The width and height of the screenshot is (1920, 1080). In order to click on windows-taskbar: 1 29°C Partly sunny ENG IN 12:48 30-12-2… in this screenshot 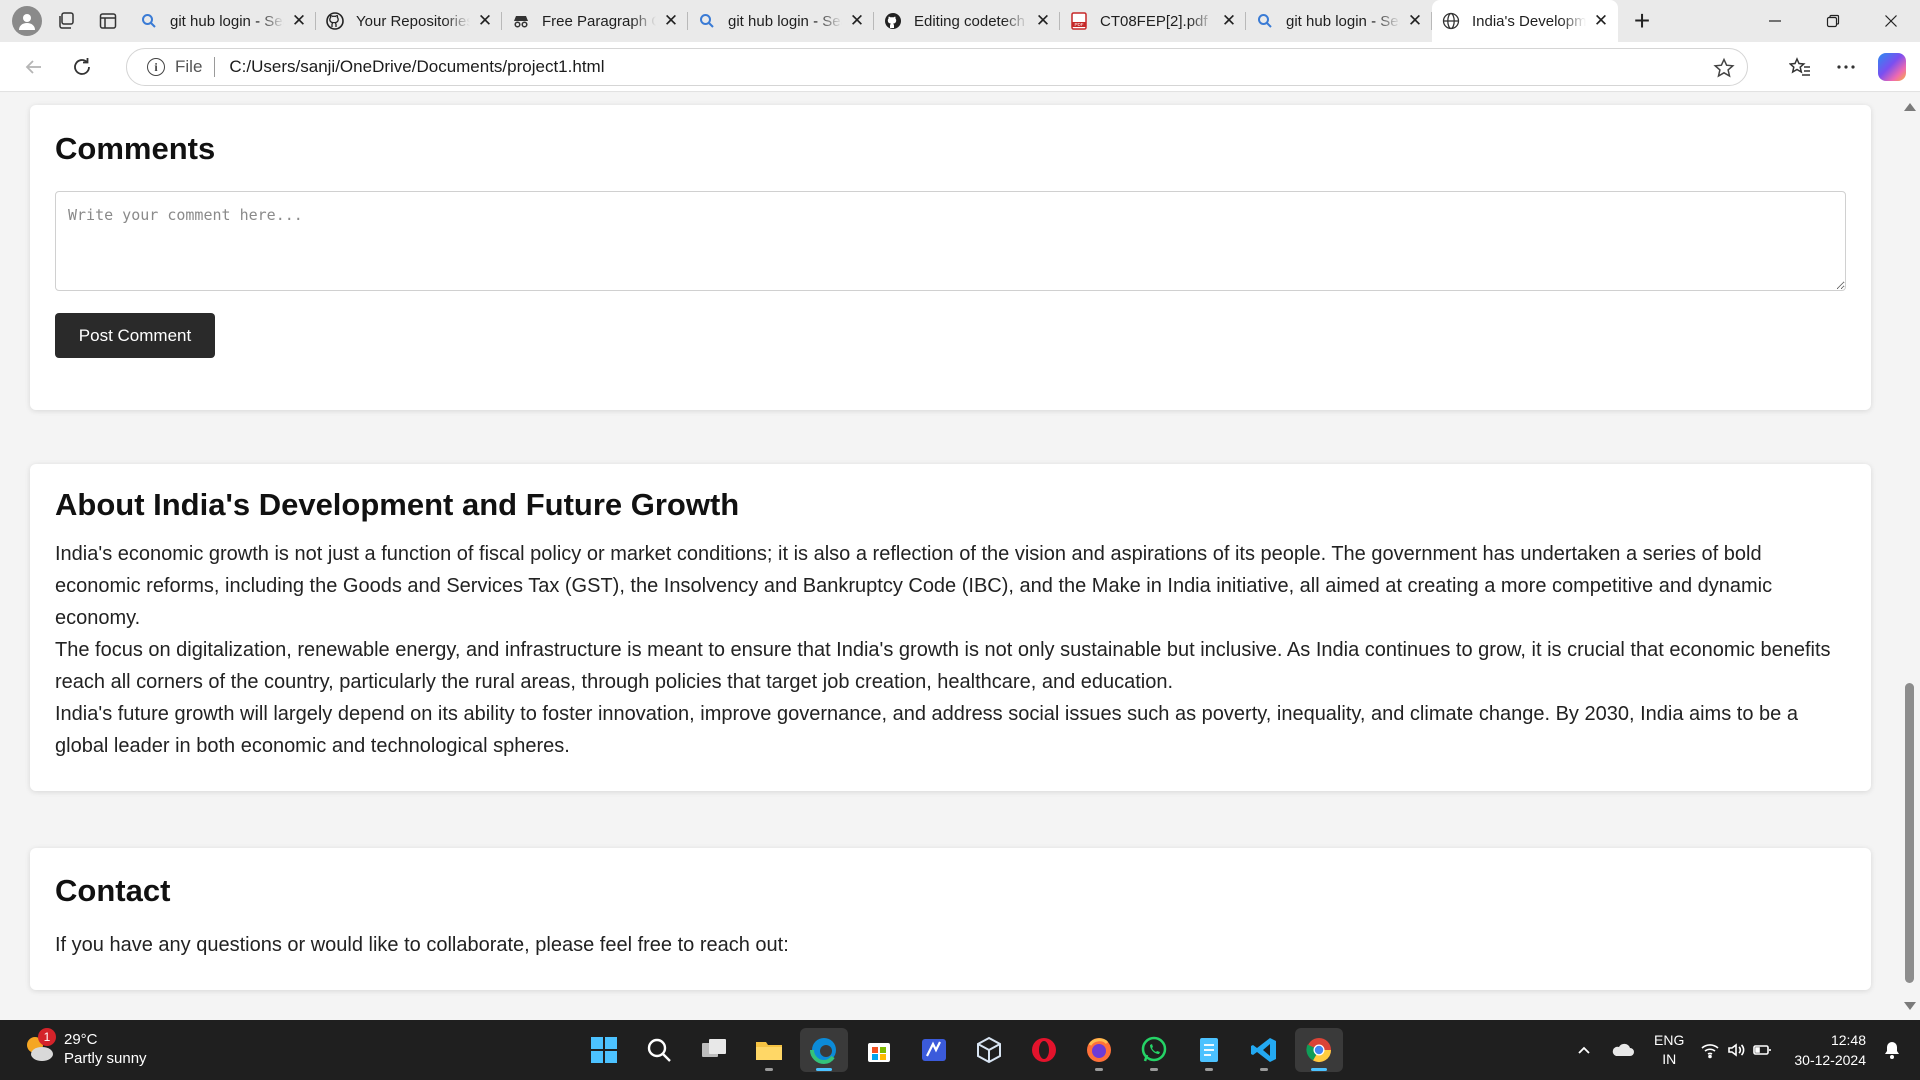, I will do `click(960, 1050)`.